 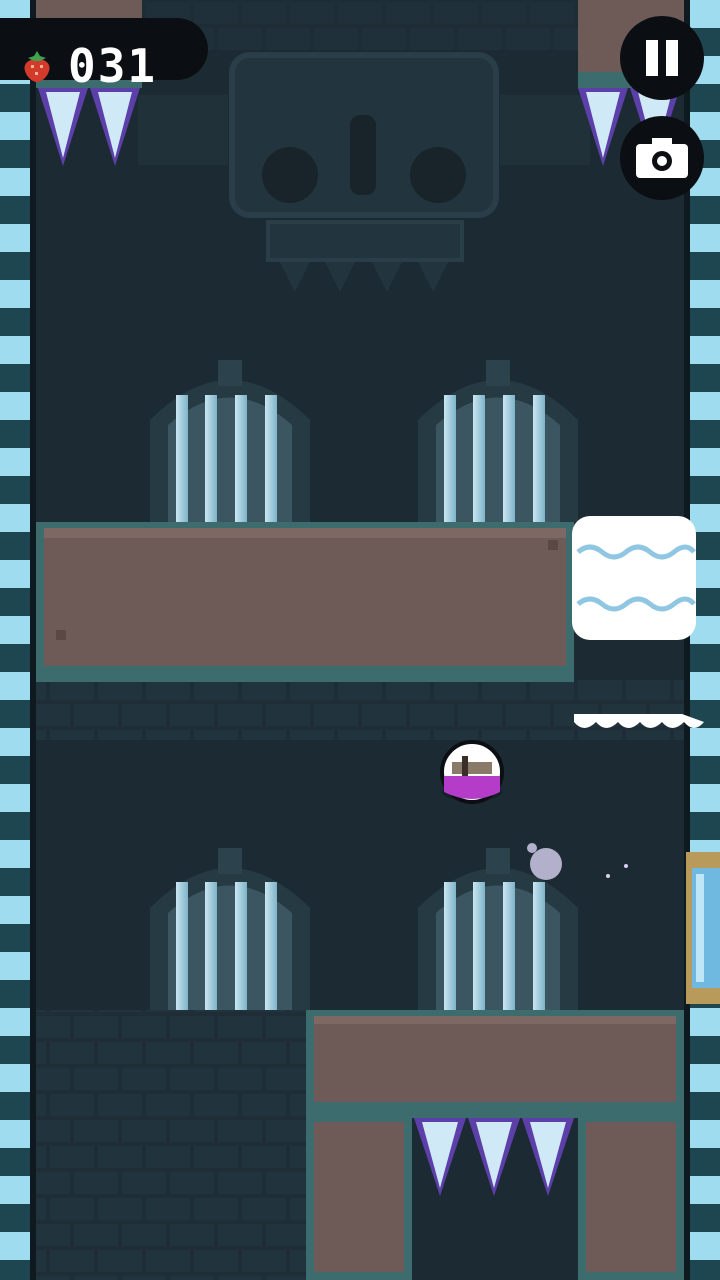 I want to click on pause-button, so click(x=662, y=58).